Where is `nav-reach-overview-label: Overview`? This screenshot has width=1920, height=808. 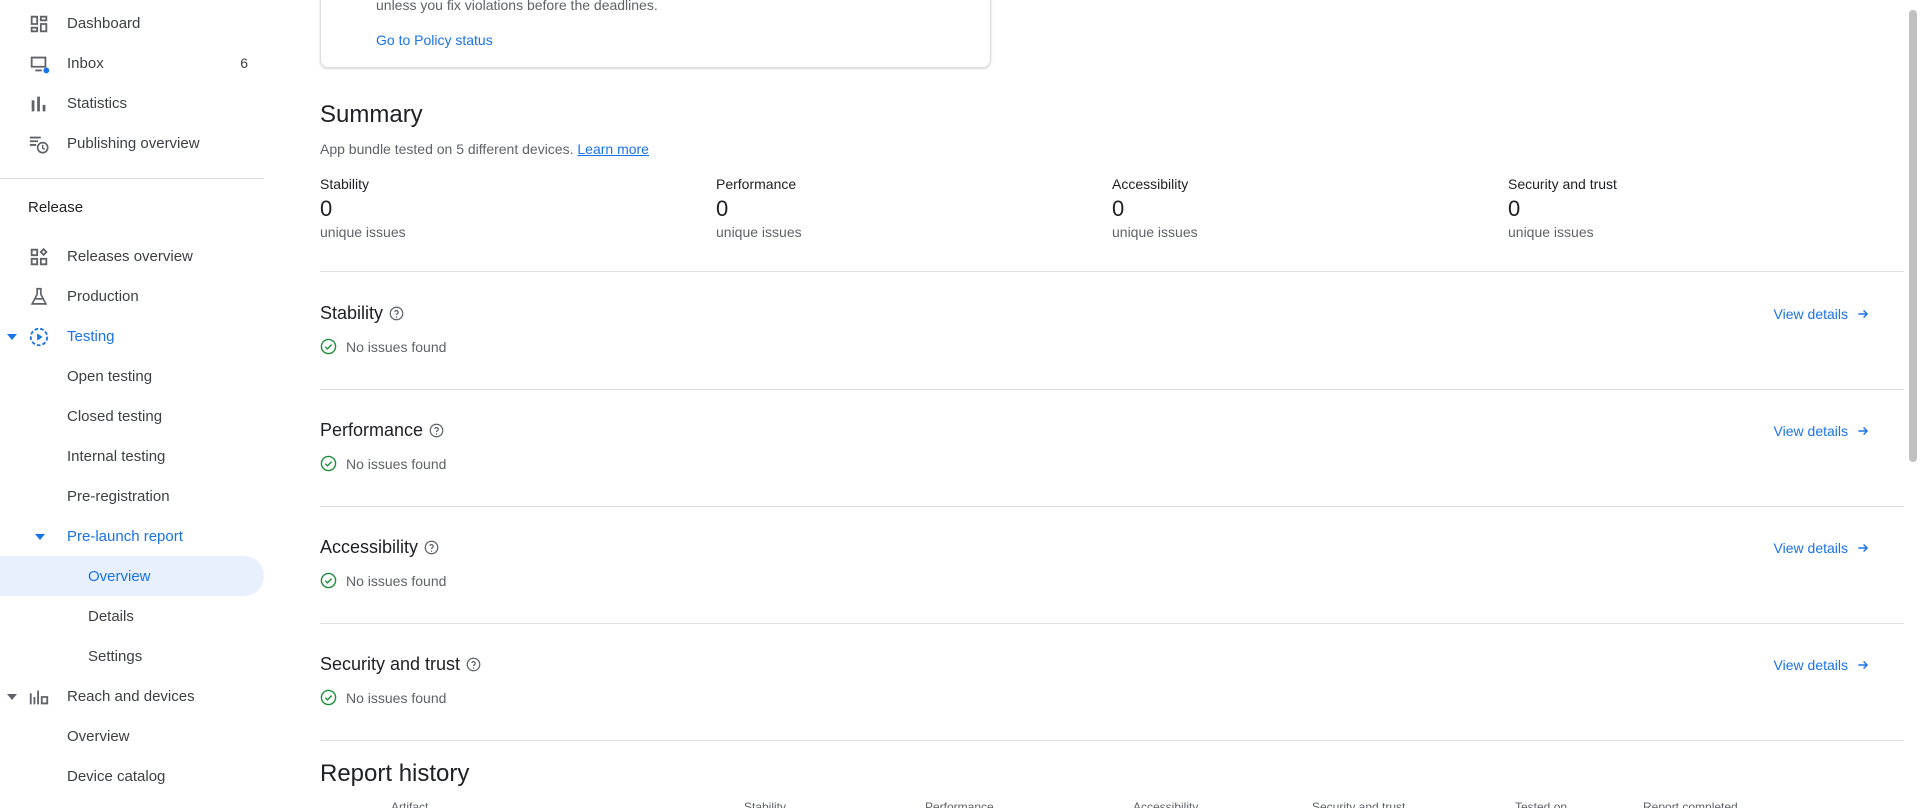
nav-reach-overview-label: Overview is located at coordinates (98, 736).